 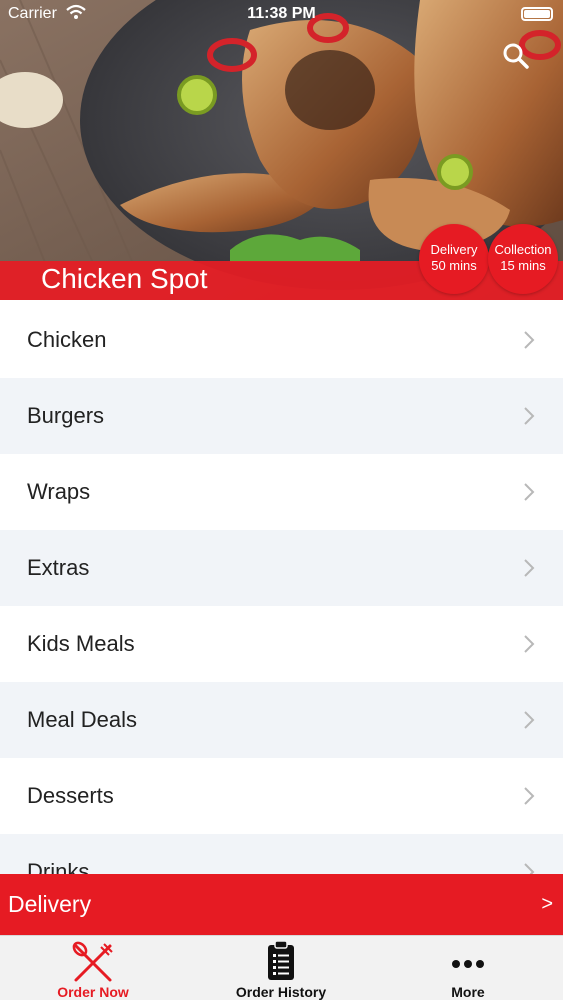 What do you see at coordinates (281, 960) in the screenshot?
I see `clipboard-list-icon` at bounding box center [281, 960].